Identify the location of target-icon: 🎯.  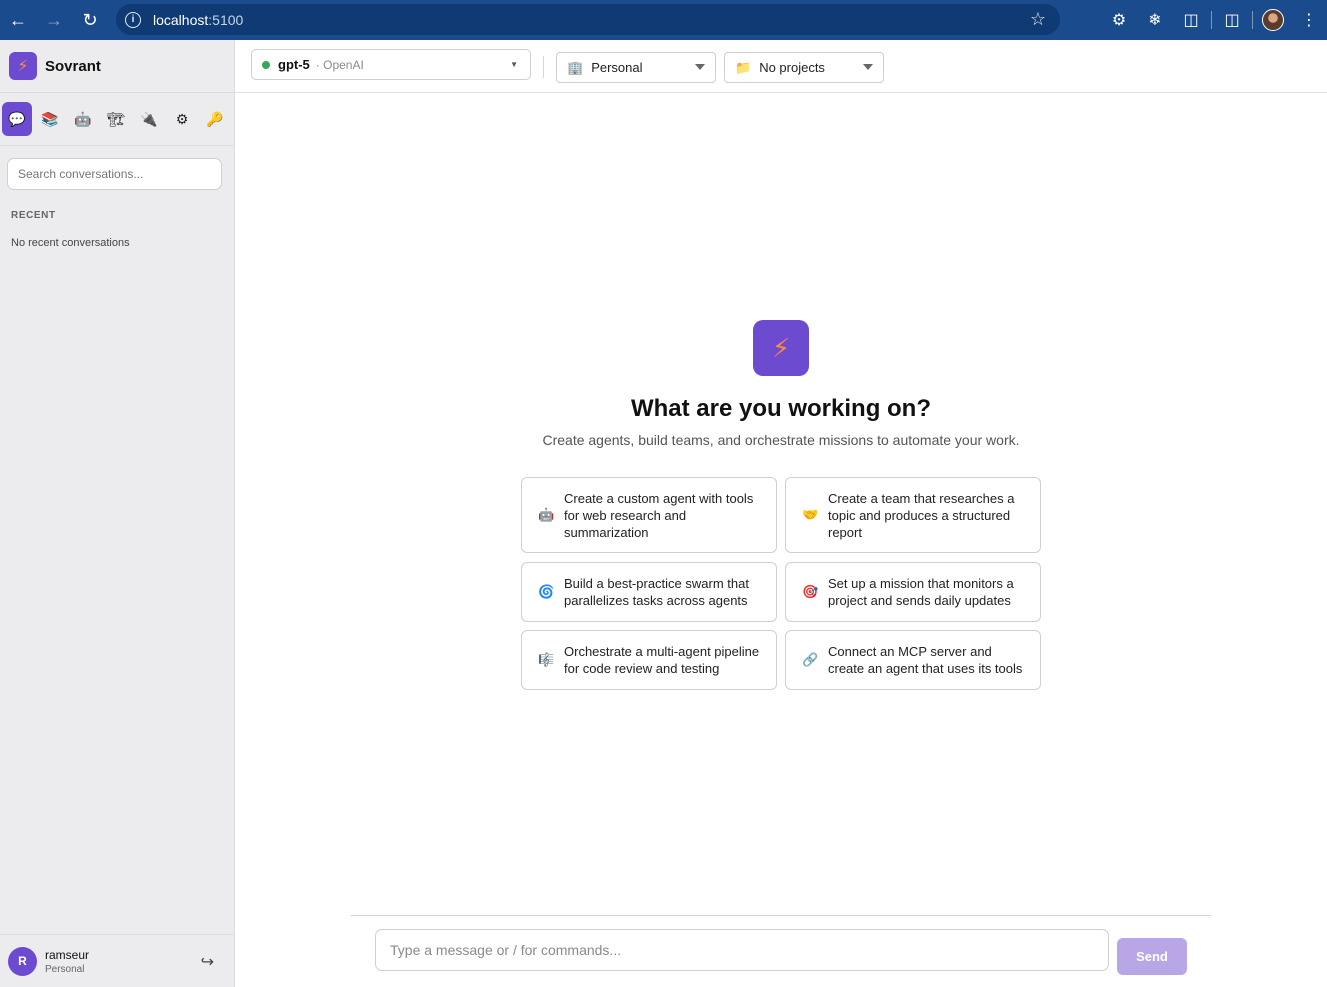
(810, 591).